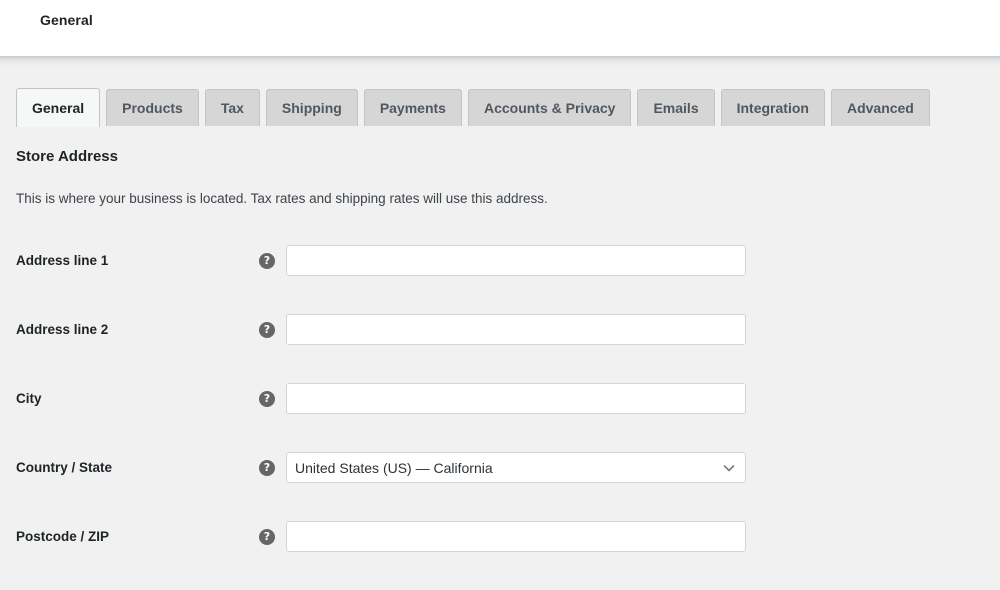 This screenshot has height=590, width=1000. What do you see at coordinates (549, 107) in the screenshot?
I see `tab-accounts-privacy: Accounts & Privacy` at bounding box center [549, 107].